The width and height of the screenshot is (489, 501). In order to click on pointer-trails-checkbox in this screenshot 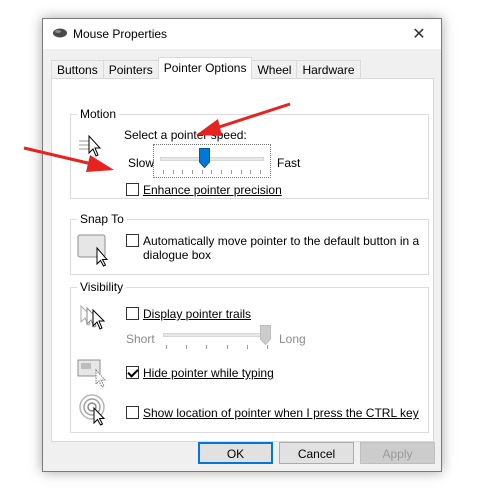, I will do `click(132, 313)`.